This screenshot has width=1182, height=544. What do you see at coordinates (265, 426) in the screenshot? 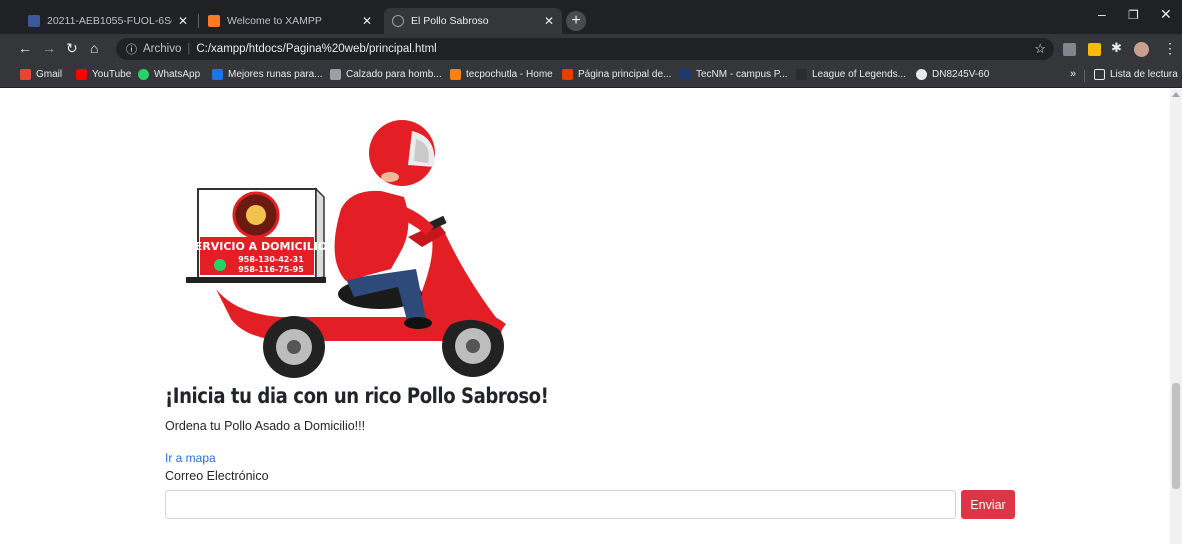
I see `page-subtitle: Ordena tu Pollo Asado a Domicilio!!!` at bounding box center [265, 426].